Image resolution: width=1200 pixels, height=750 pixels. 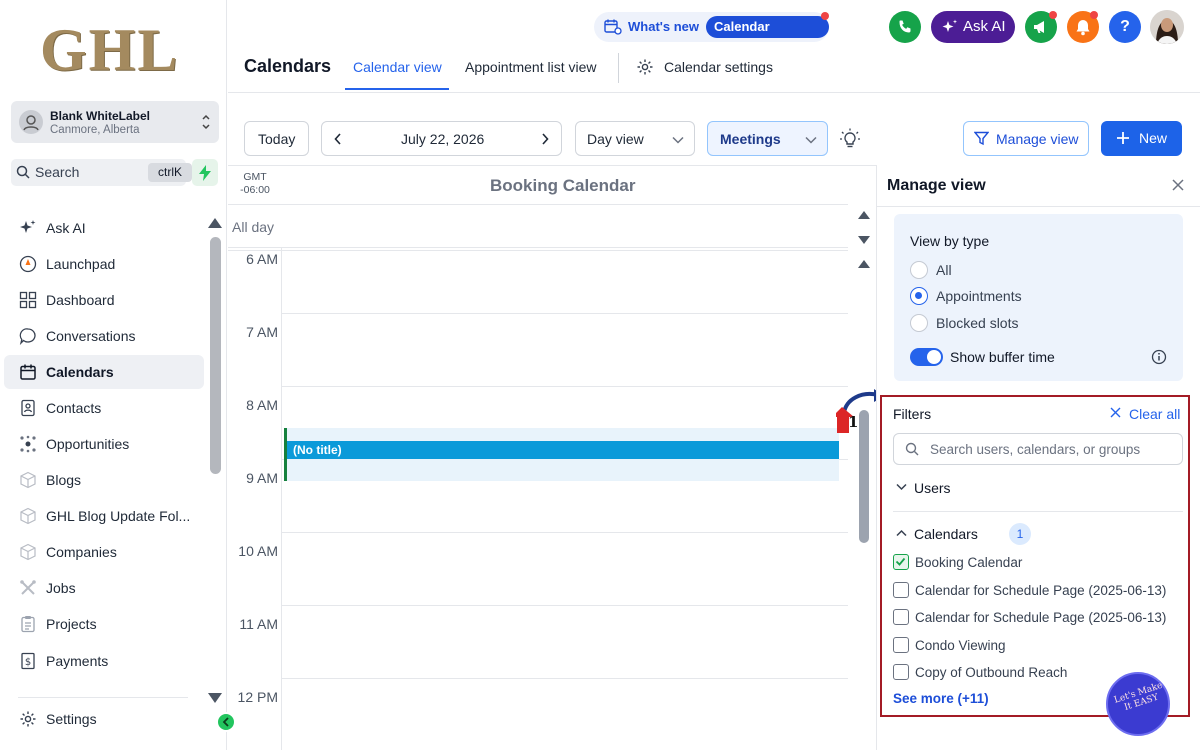 What do you see at coordinates (932, 488) in the screenshot?
I see `users-section-label: Users` at bounding box center [932, 488].